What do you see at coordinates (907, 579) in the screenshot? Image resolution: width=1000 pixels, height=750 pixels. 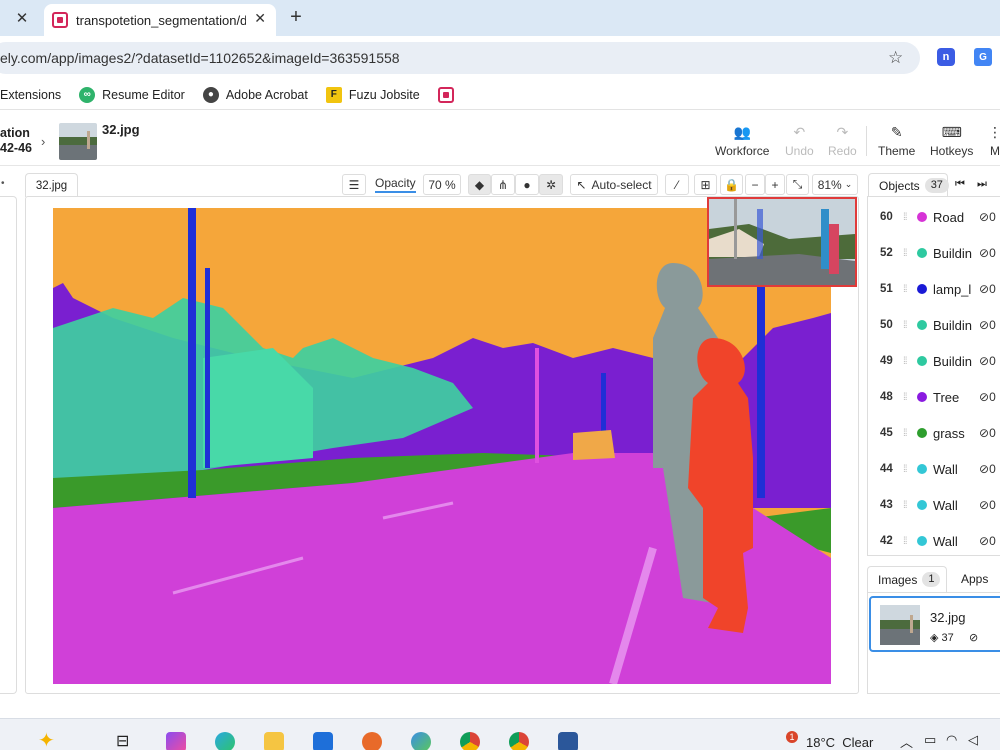 I see `images-tab: Images 1` at bounding box center [907, 579].